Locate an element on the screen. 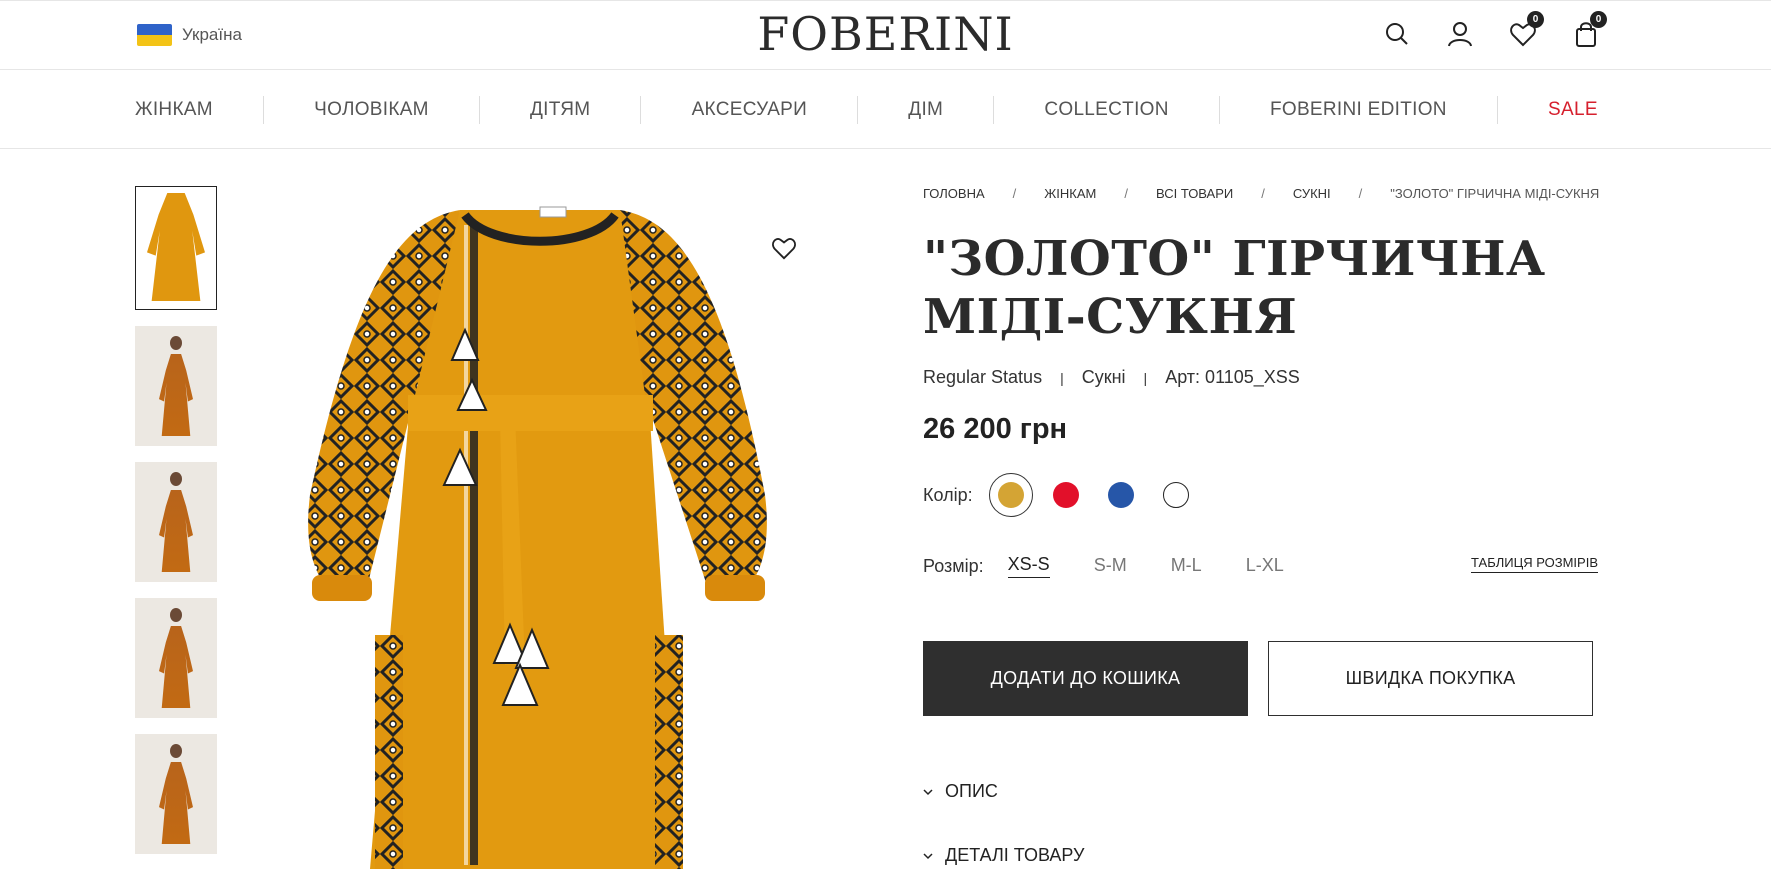 Image resolution: width=1771 pixels, height=869 pixels. nav-item-accessories: АКСЕСУАРИ is located at coordinates (750, 110).